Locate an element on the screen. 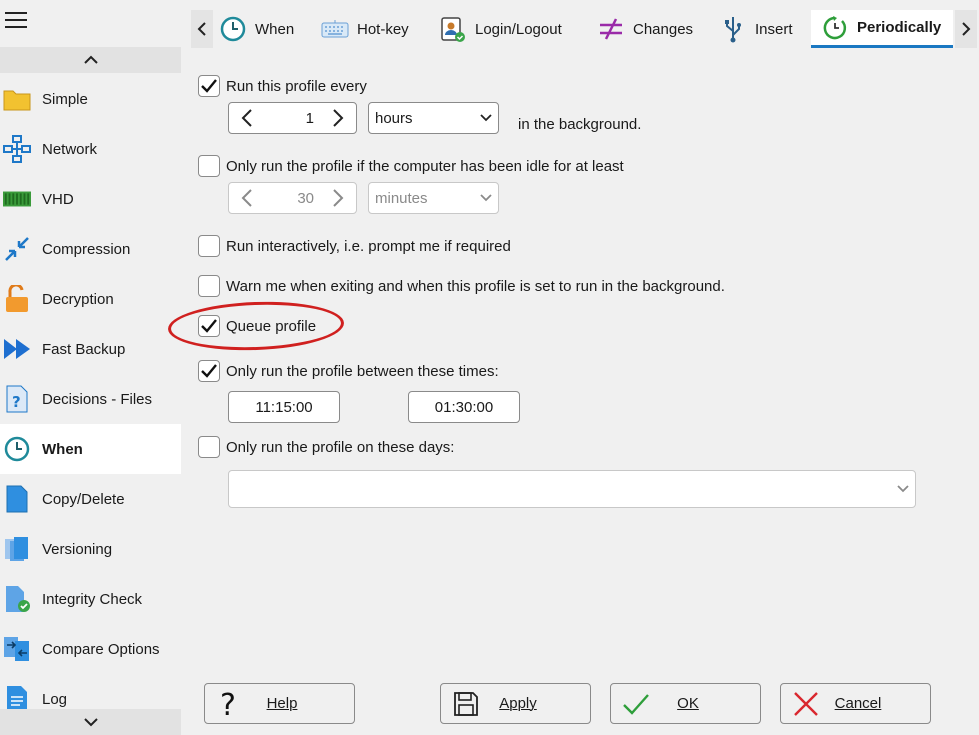 The height and width of the screenshot is (735, 979). help-button-label: Help is located at coordinates (282, 703).